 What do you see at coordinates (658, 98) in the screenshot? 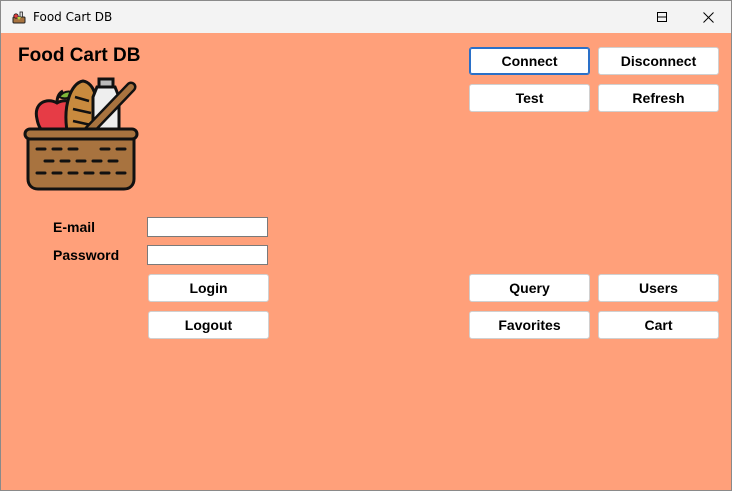
I see `refresh-button: Refresh` at bounding box center [658, 98].